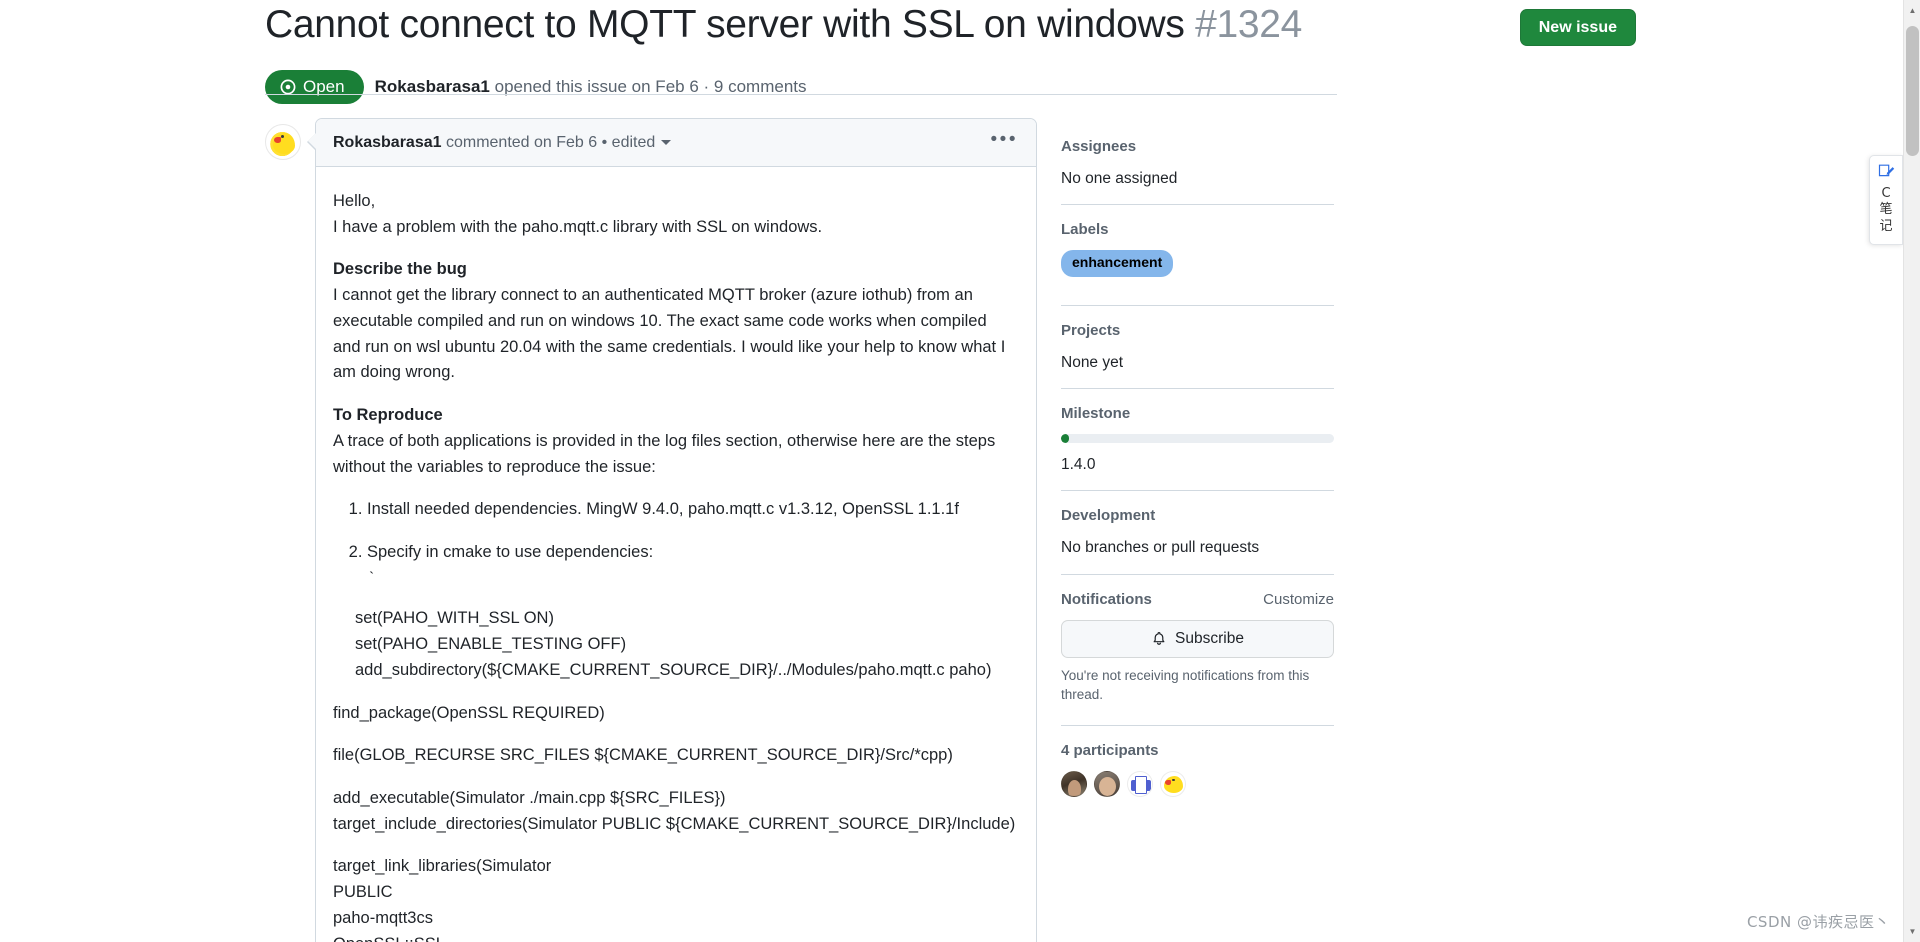  I want to click on new-issue-button: New issue, so click(1577, 28).